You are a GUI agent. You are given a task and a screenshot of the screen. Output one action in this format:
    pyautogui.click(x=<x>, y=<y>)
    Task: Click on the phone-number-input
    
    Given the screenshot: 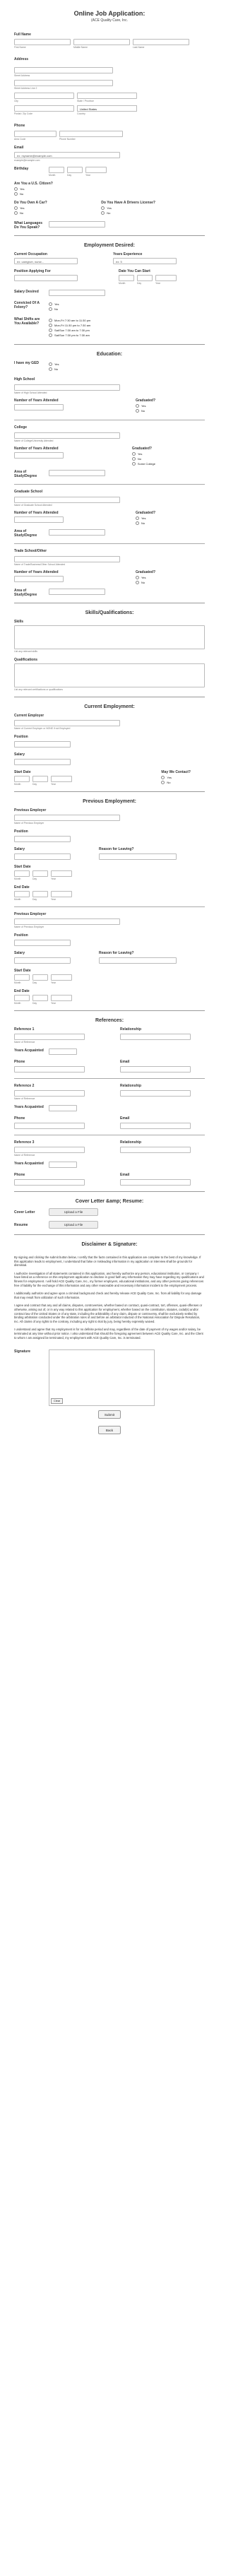 What is the action you would take?
    pyautogui.click(x=91, y=134)
    